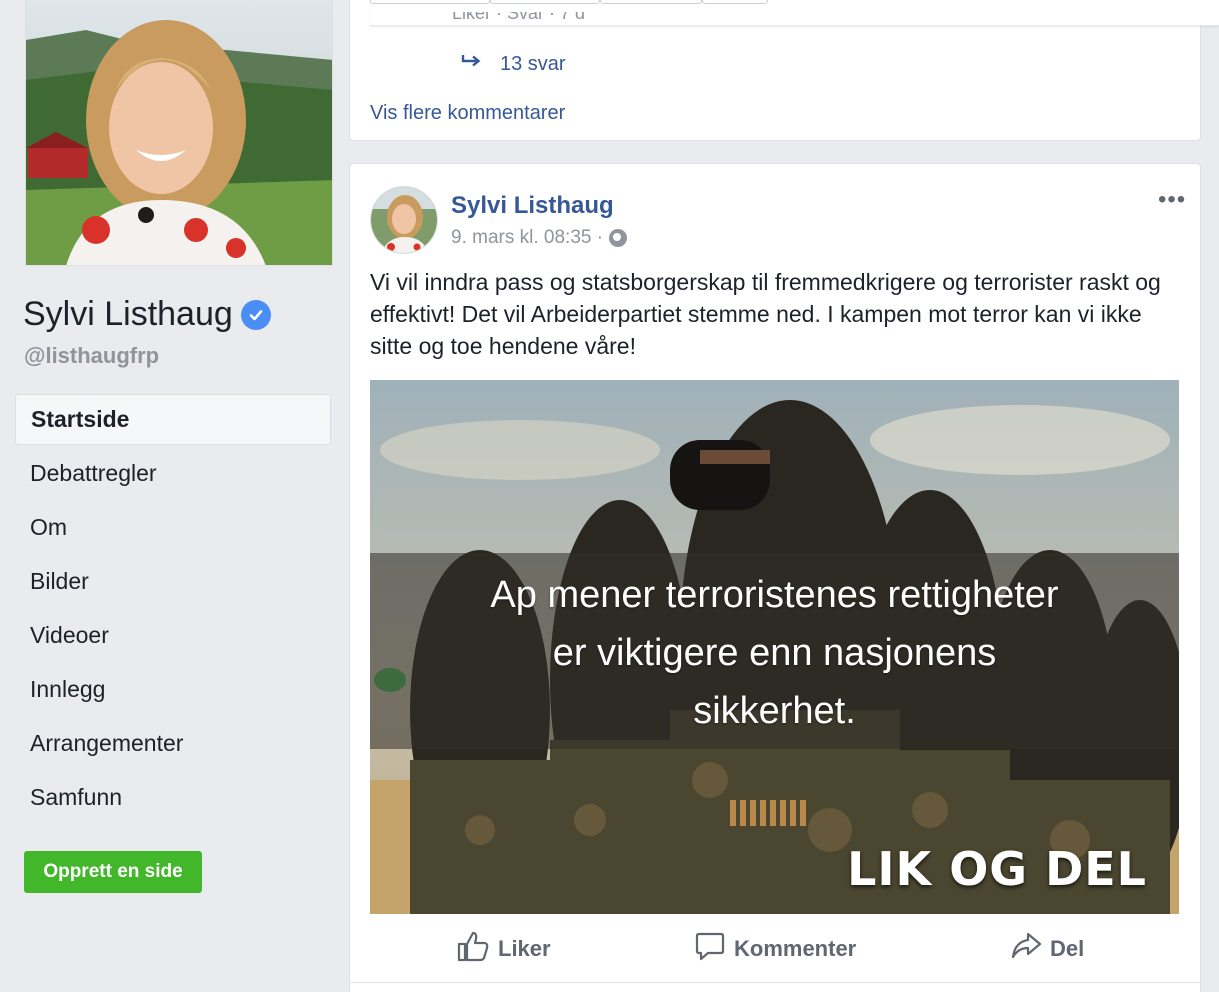 This screenshot has height=992, width=1219. I want to click on nav-item-startside: Startside, so click(173, 419).